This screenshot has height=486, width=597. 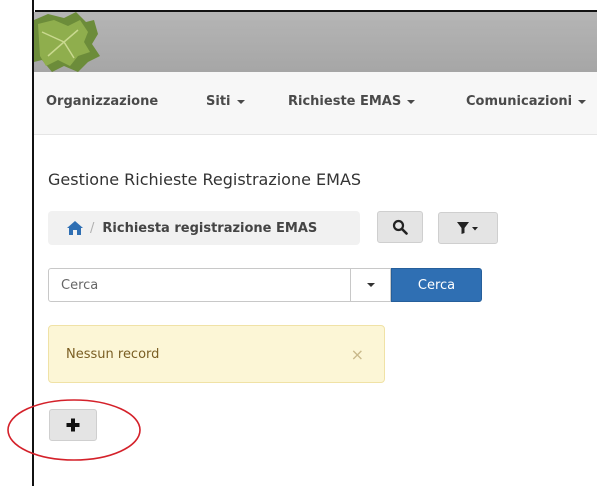 What do you see at coordinates (74, 430) in the screenshot?
I see `highlight-circle` at bounding box center [74, 430].